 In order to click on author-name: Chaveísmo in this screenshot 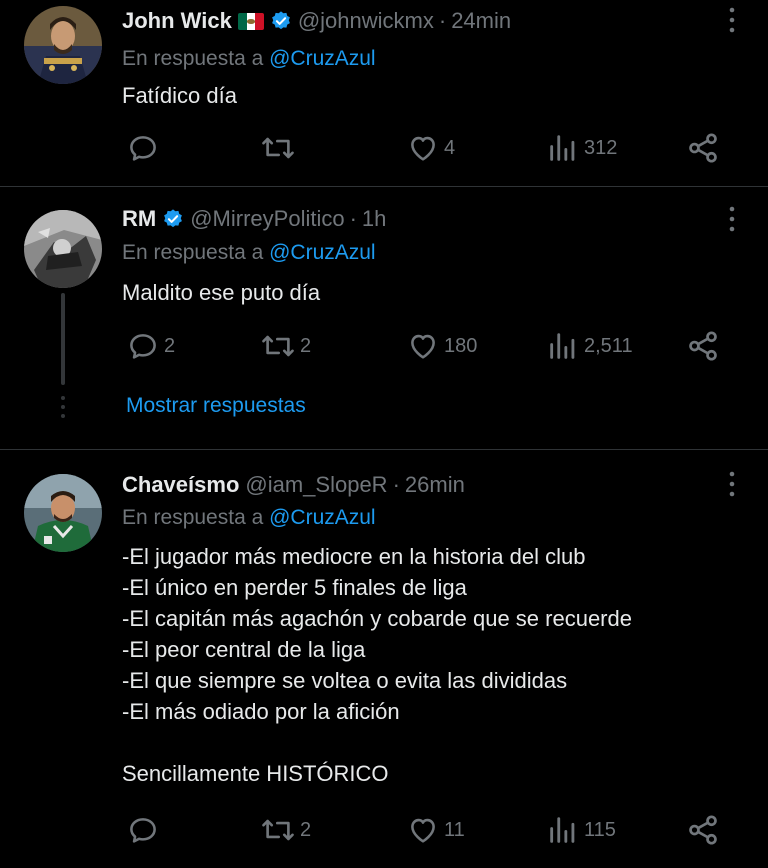, I will do `click(180, 485)`.